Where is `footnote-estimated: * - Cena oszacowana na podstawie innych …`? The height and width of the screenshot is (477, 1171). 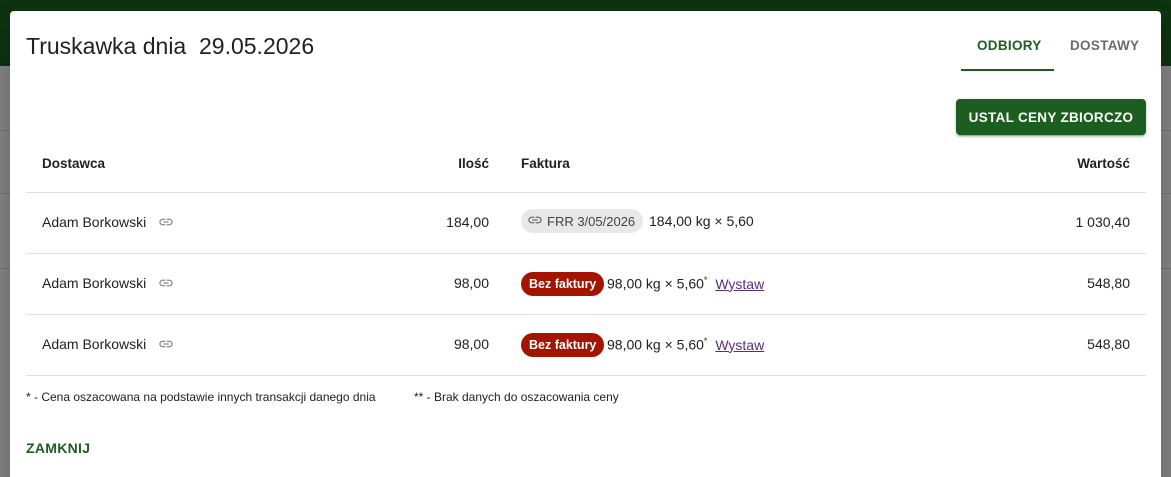 footnote-estimated: * - Cena oszacowana na podstawie innych … is located at coordinates (201, 397).